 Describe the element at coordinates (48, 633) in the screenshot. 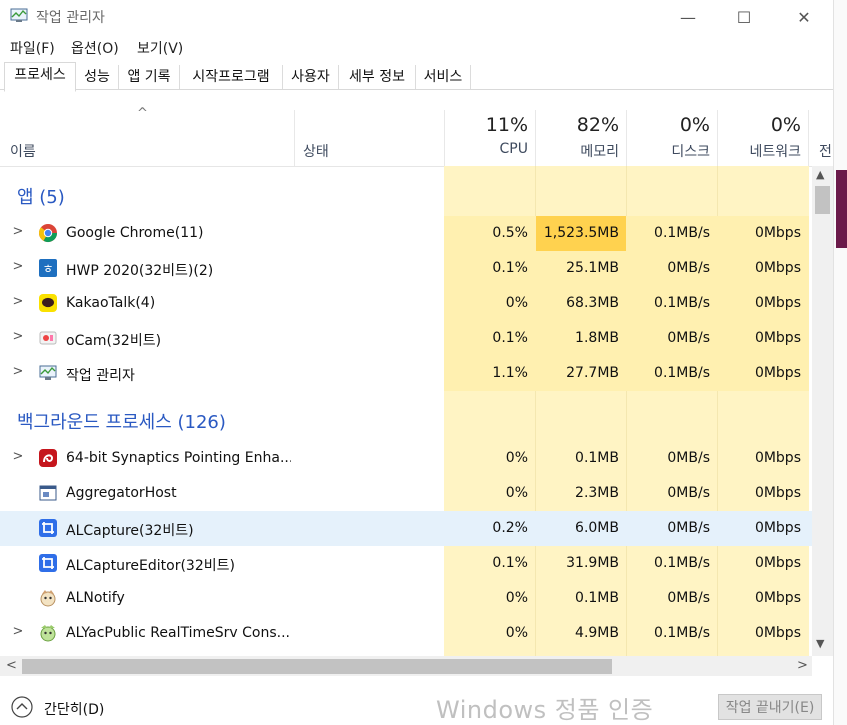

I see `alyac-icon` at that location.